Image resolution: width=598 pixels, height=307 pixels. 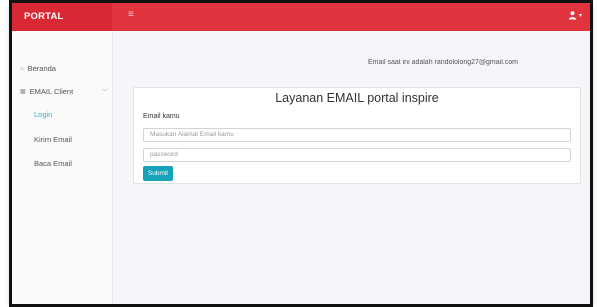 I want to click on password-input, so click(x=357, y=155).